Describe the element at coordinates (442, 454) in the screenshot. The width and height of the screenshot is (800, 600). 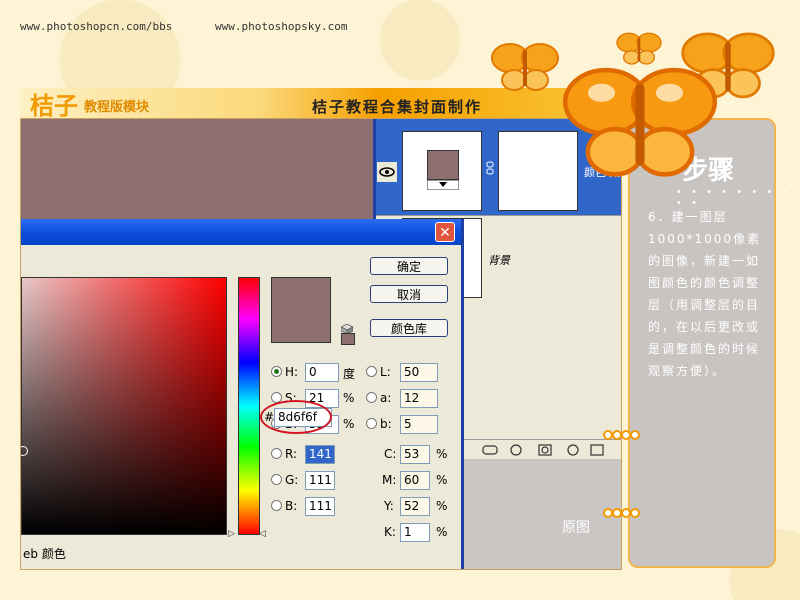
I see `unit-c: %` at that location.